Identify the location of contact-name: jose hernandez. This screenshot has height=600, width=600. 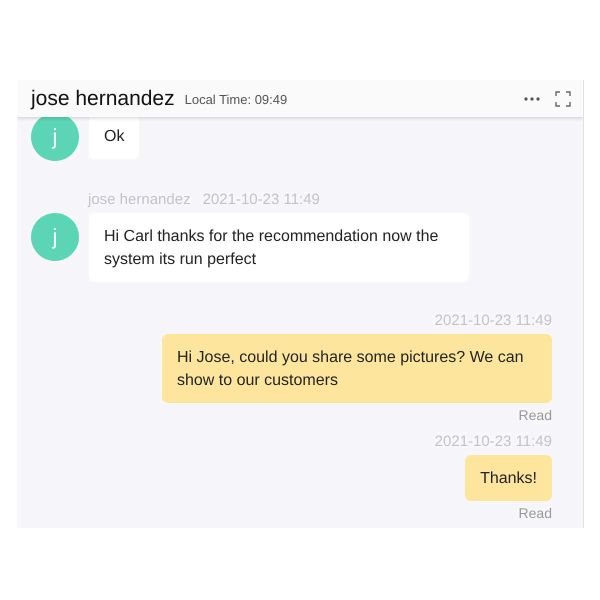
(103, 98).